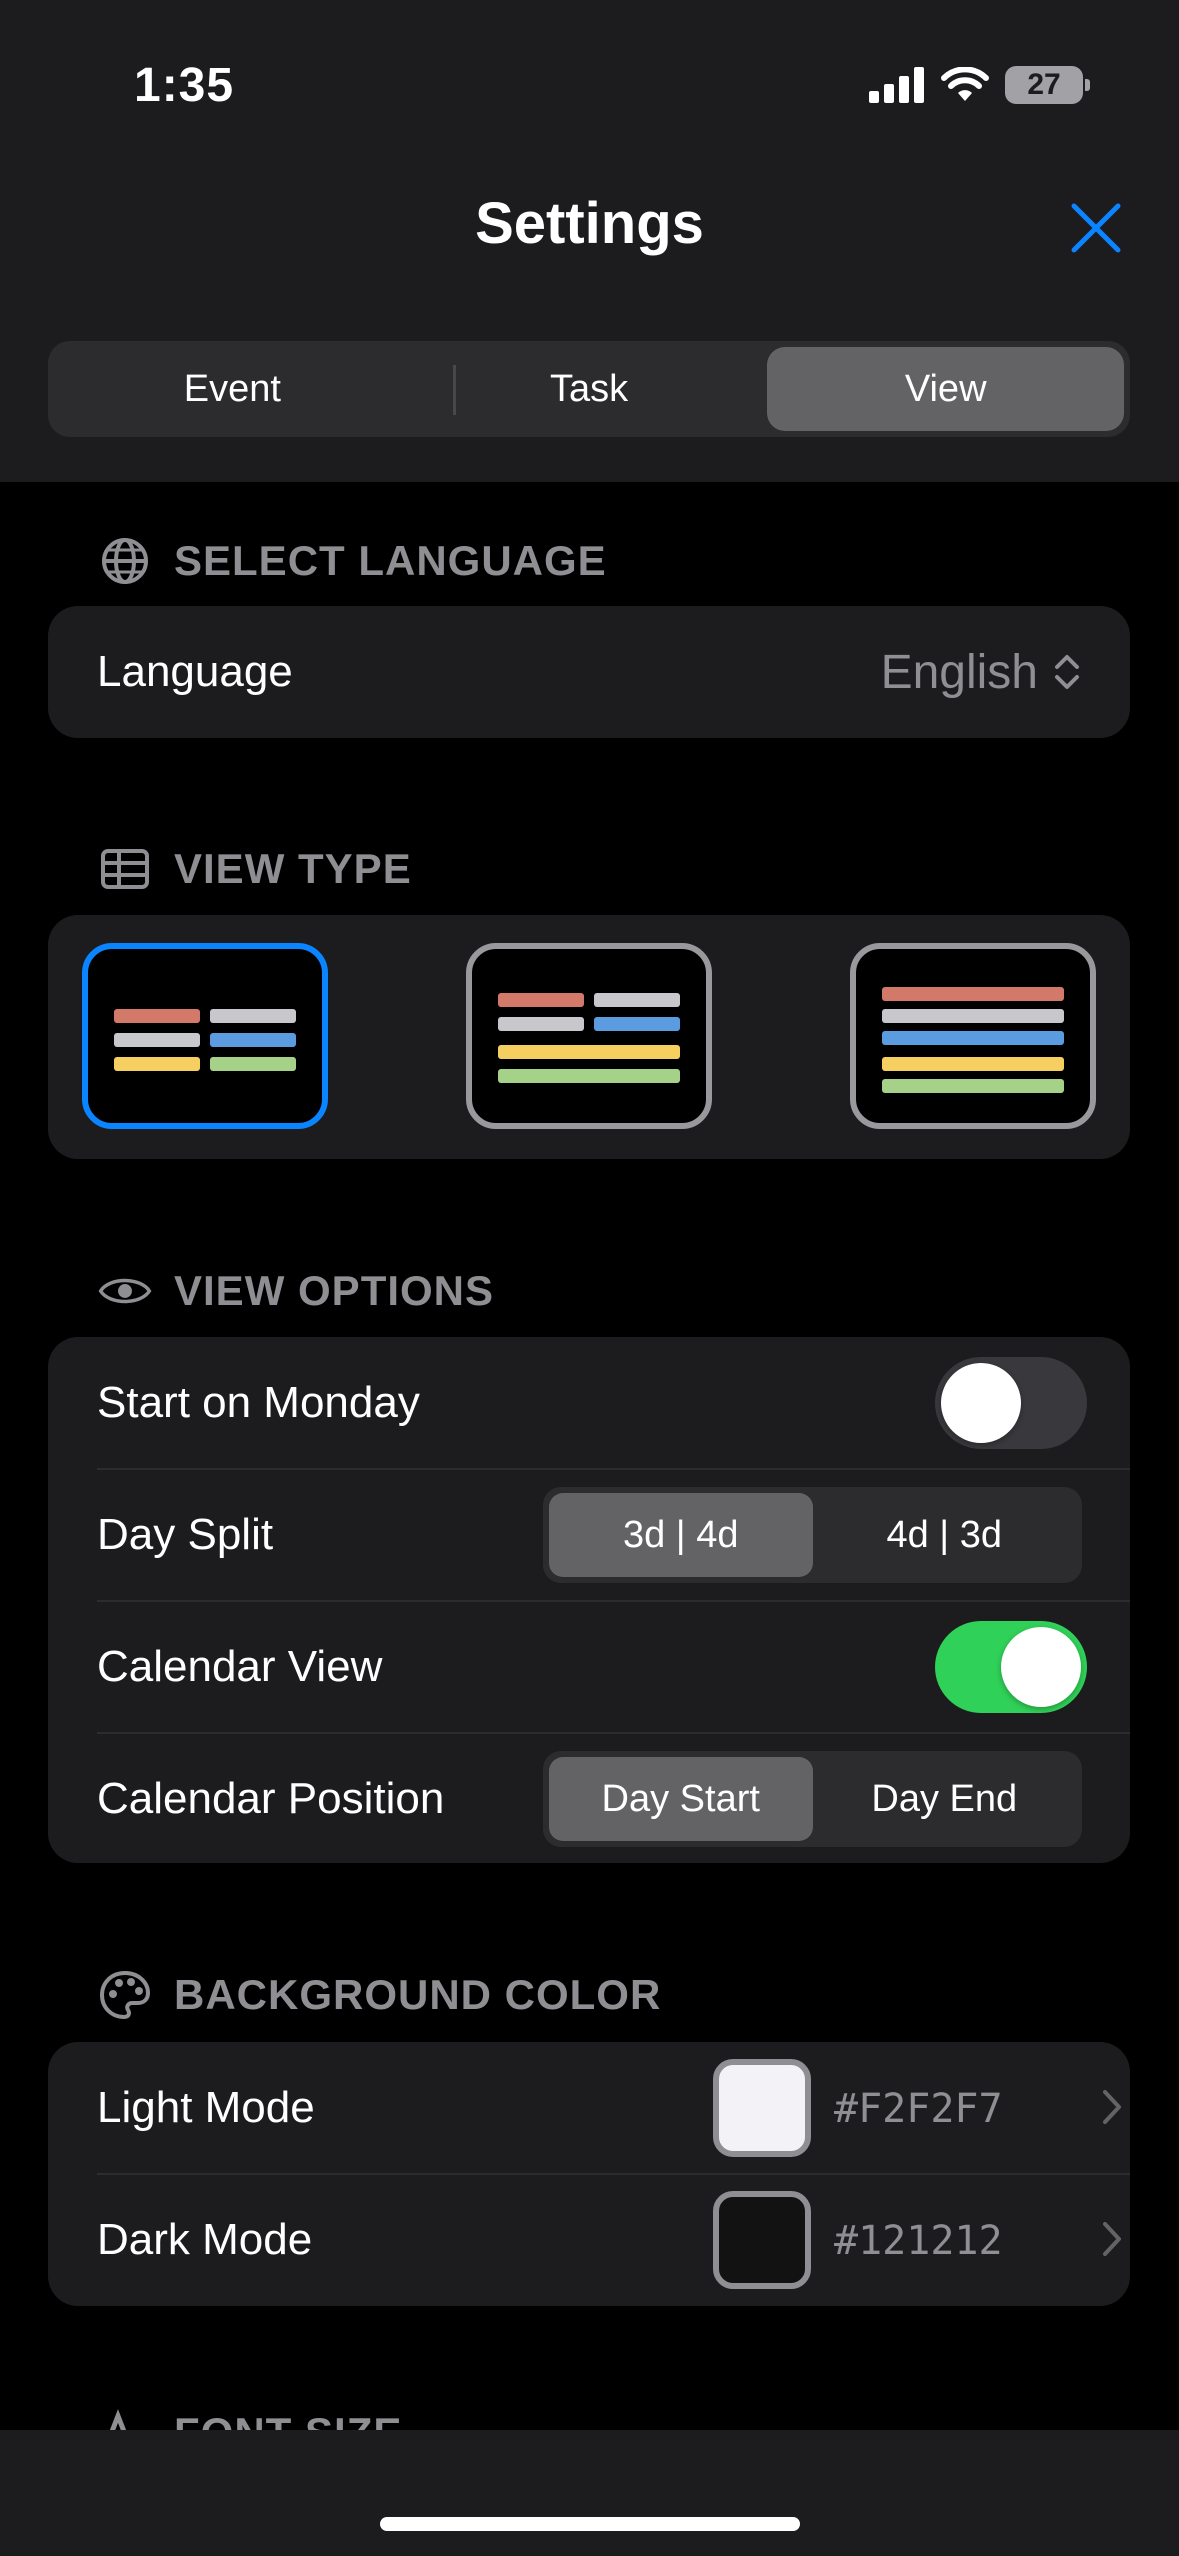 Image resolution: width=1179 pixels, height=2556 pixels. I want to click on home-indicator, so click(590, 2524).